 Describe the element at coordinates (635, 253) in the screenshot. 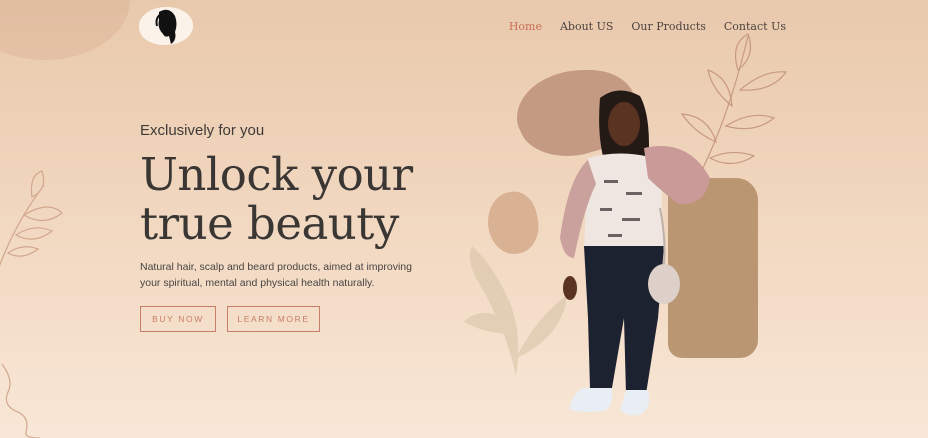

I see `hero-model-image` at that location.